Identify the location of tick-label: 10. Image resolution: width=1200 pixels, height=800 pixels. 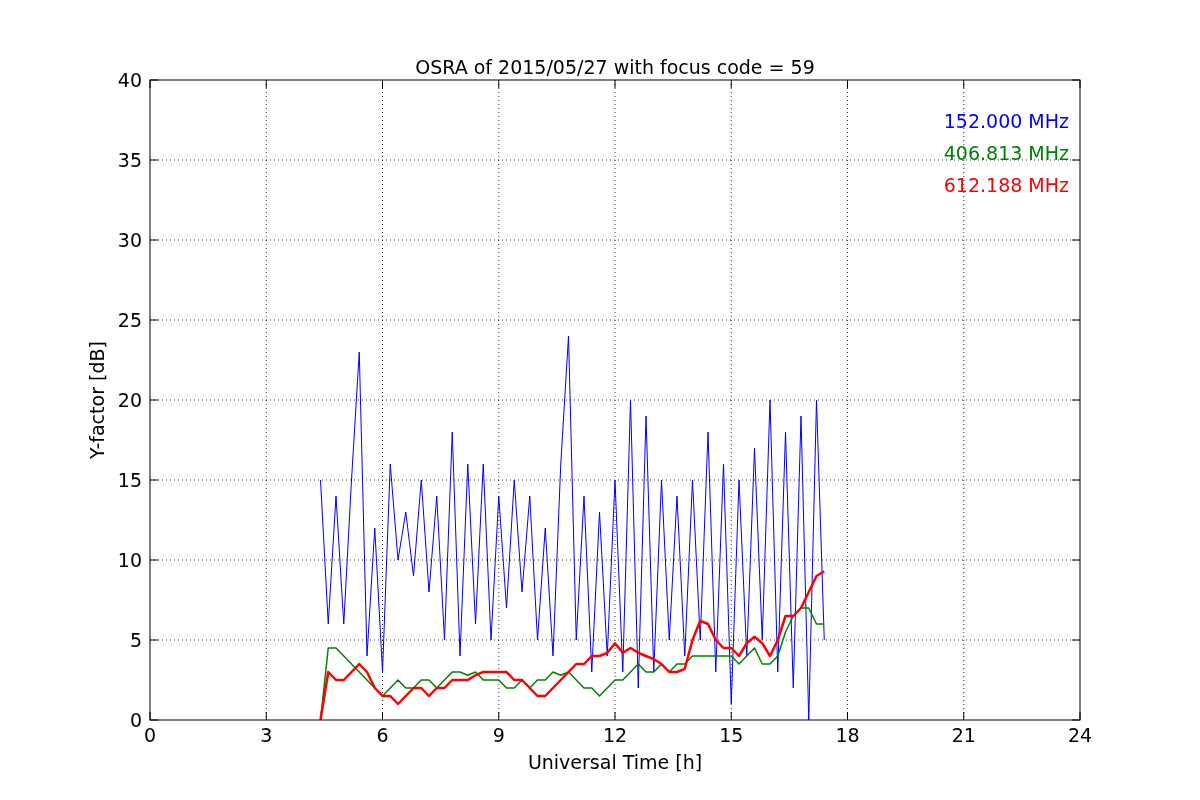
(129, 560).